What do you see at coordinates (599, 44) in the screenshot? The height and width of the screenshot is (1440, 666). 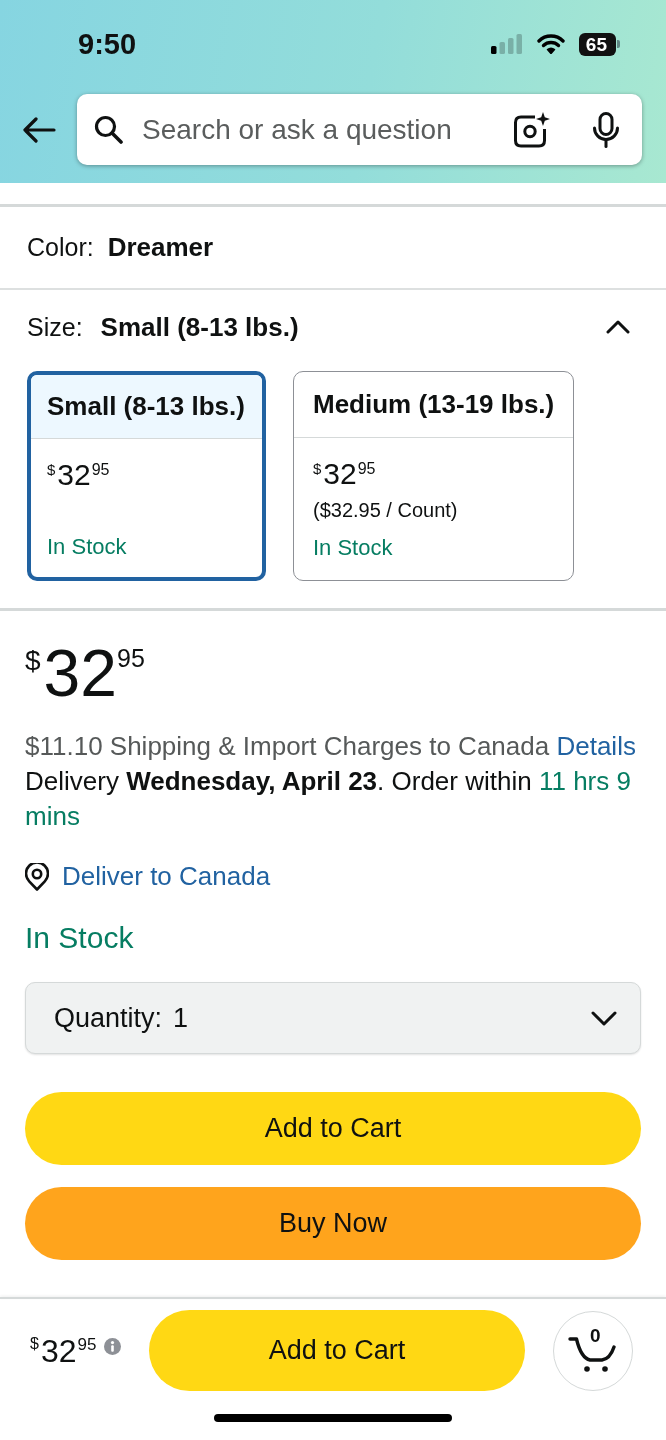 I see `battery-indicator: 65` at bounding box center [599, 44].